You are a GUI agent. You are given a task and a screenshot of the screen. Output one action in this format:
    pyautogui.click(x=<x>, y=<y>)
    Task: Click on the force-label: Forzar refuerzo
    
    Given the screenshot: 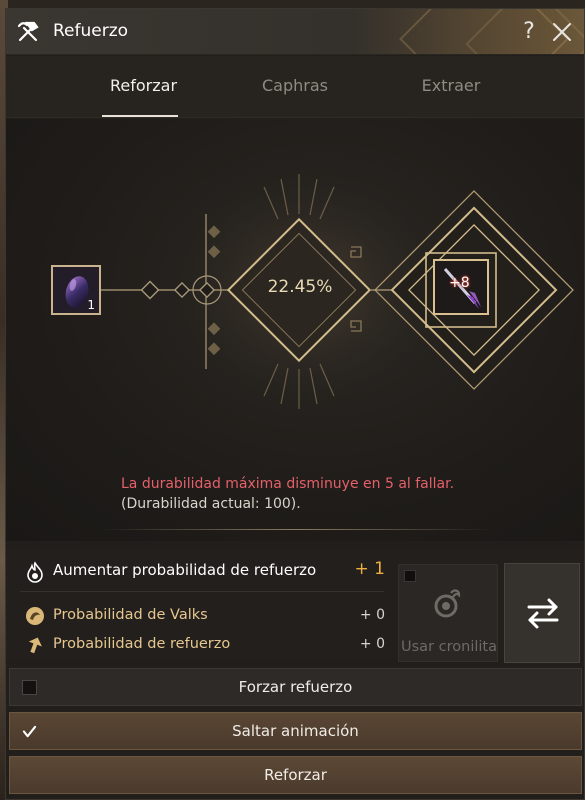 What is the action you would take?
    pyautogui.click(x=295, y=687)
    